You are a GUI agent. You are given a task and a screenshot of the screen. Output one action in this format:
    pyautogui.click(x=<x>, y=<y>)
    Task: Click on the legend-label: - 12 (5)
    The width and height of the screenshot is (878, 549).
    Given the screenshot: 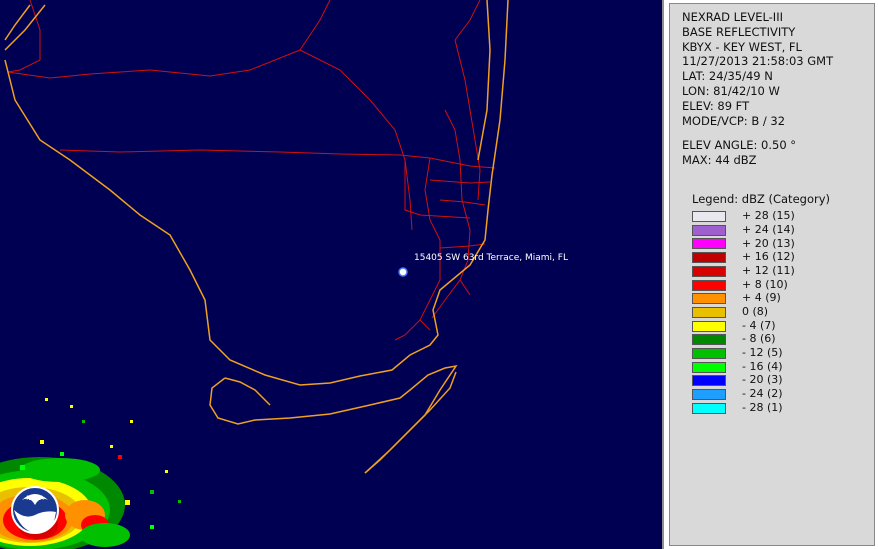 What is the action you would take?
    pyautogui.click(x=762, y=353)
    